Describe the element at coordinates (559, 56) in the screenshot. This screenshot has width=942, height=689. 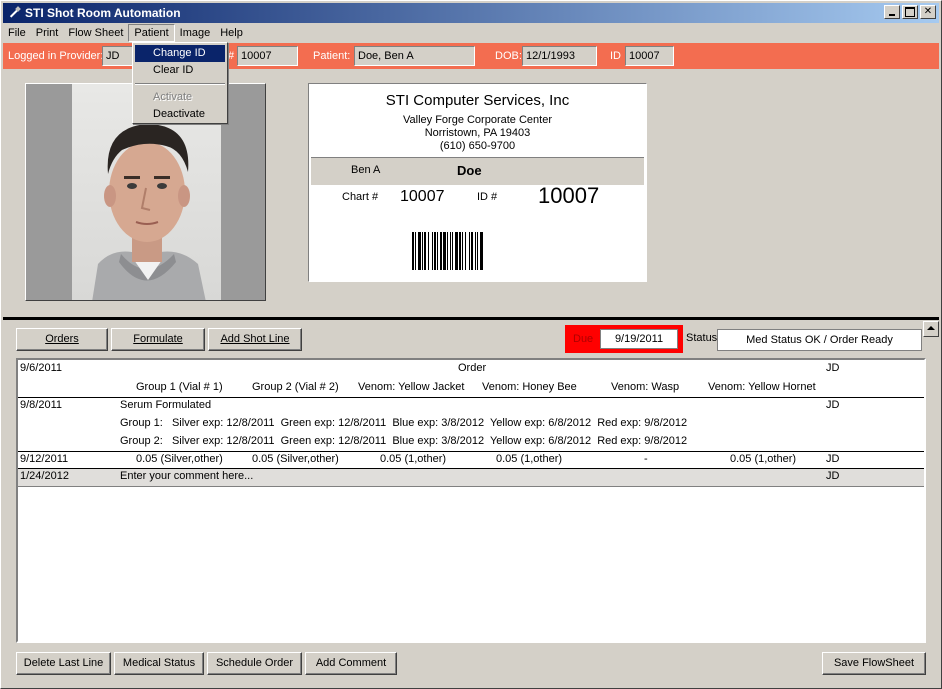
I see `dob-field: 12/1/1993` at that location.